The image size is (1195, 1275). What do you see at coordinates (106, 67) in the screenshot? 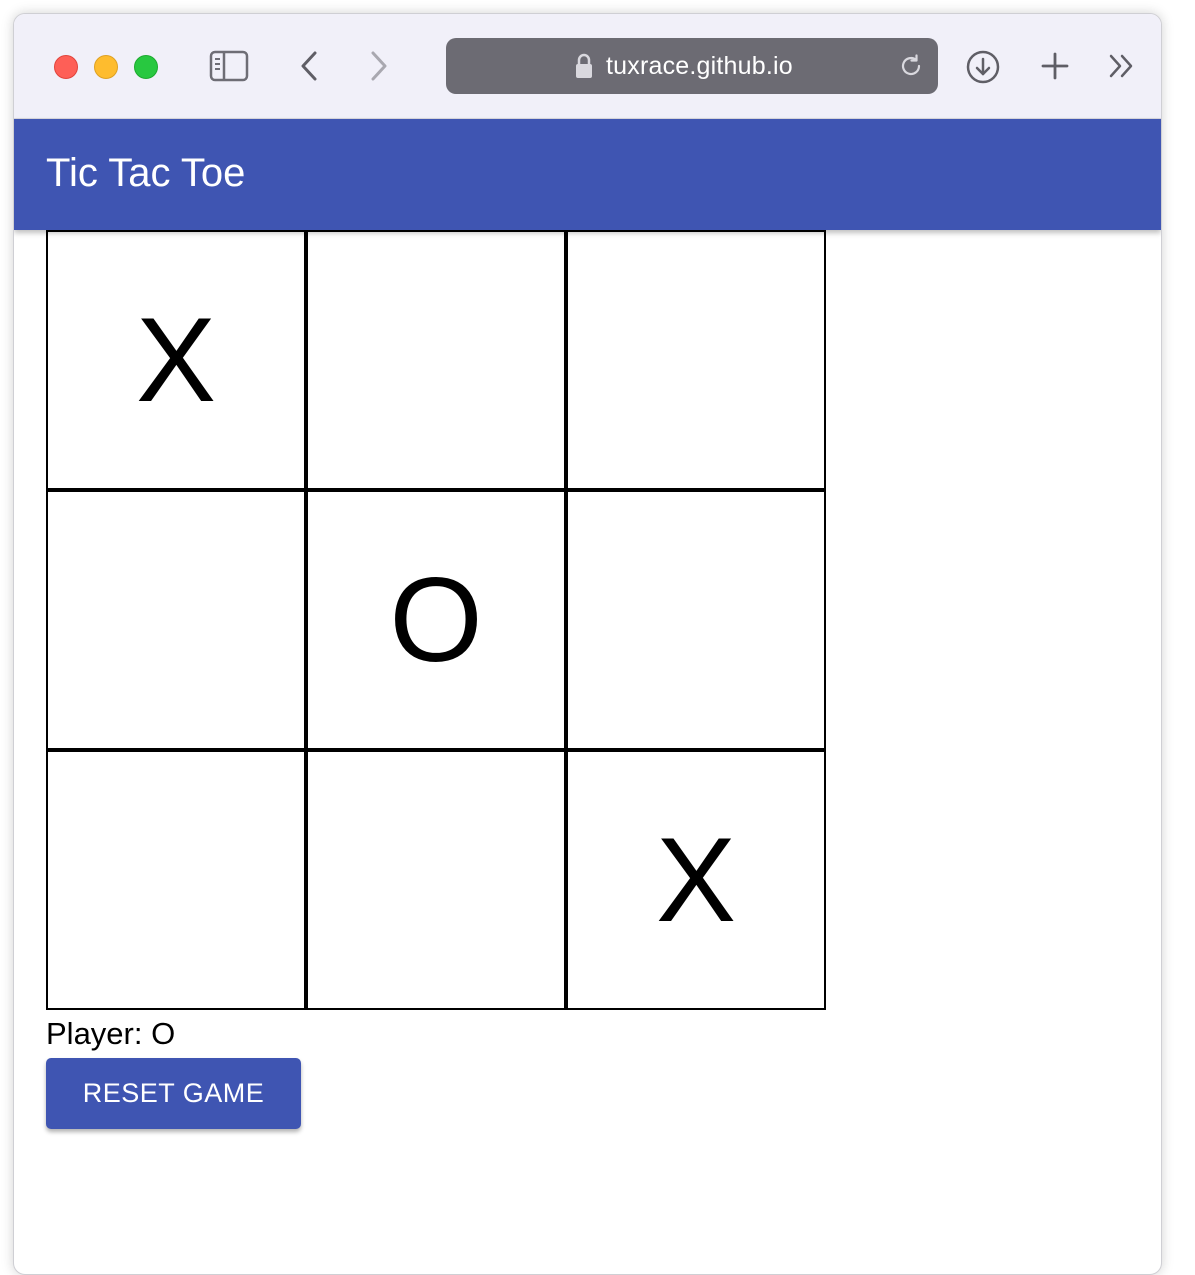
I see `minimize-window-button` at bounding box center [106, 67].